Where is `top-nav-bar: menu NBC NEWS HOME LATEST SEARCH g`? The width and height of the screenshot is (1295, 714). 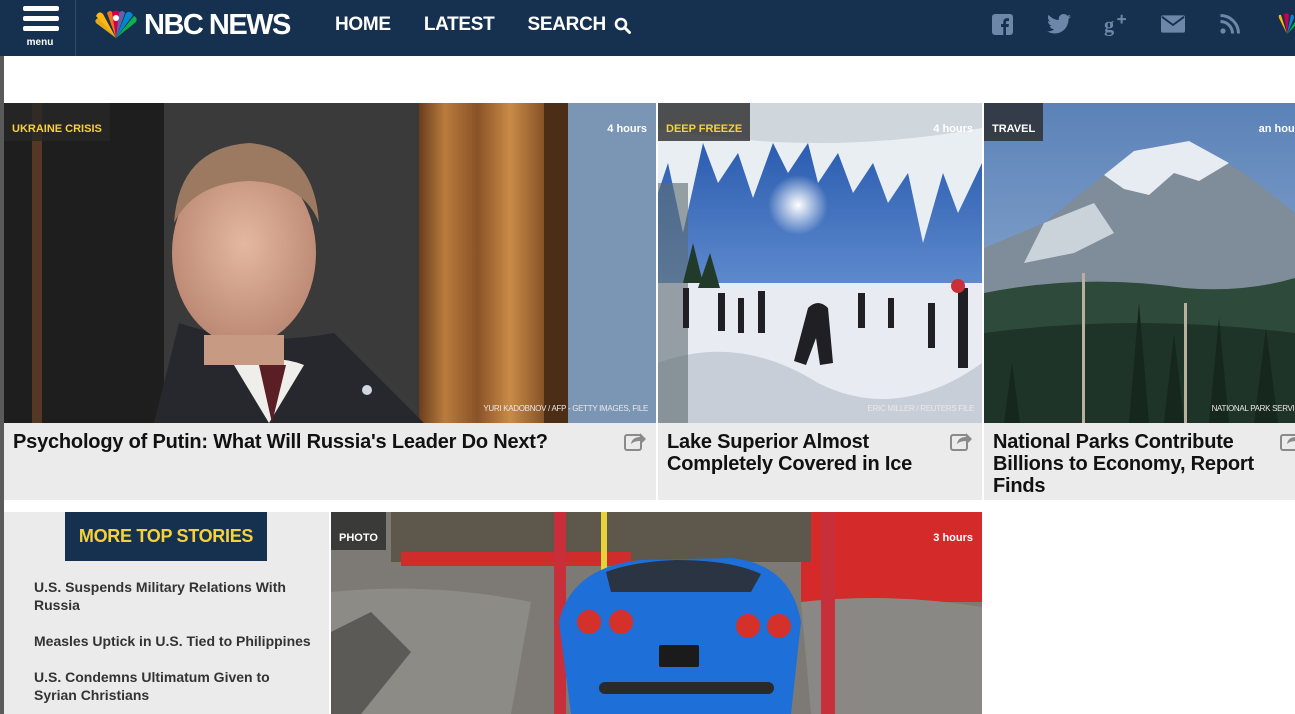
top-nav-bar: menu NBC NEWS HOME LATEST SEARCH g is located at coordinates (647, 28).